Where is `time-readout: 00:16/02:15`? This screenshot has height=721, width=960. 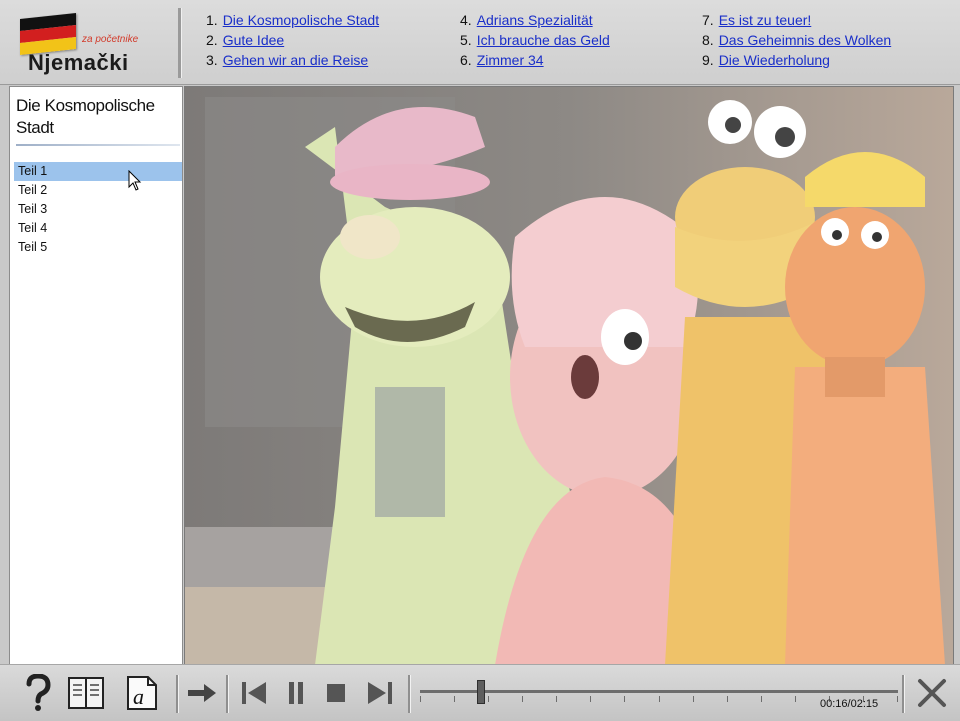
time-readout: 00:16/02:15 is located at coordinates (849, 704).